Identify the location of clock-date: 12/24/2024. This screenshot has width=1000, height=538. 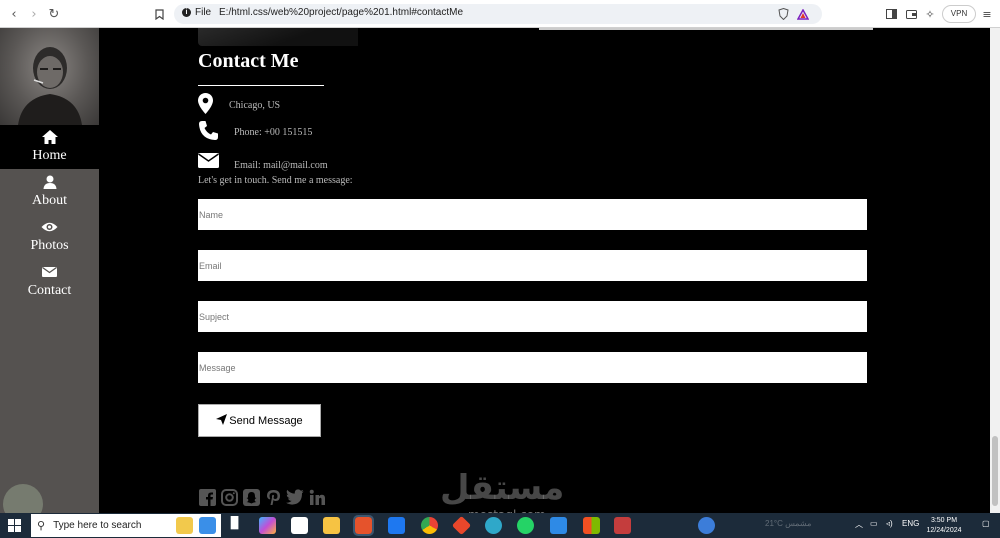
(944, 530).